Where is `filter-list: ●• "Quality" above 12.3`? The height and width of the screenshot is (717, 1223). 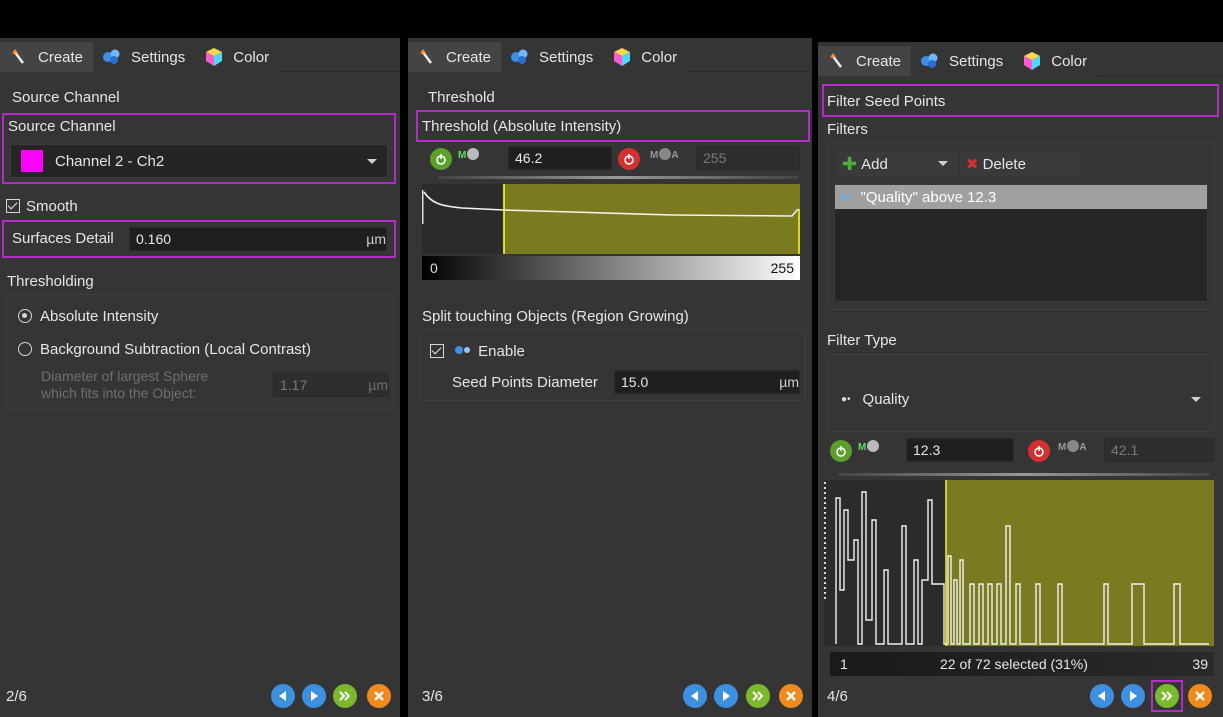 filter-list: ●• "Quality" above 12.3 is located at coordinates (1021, 243).